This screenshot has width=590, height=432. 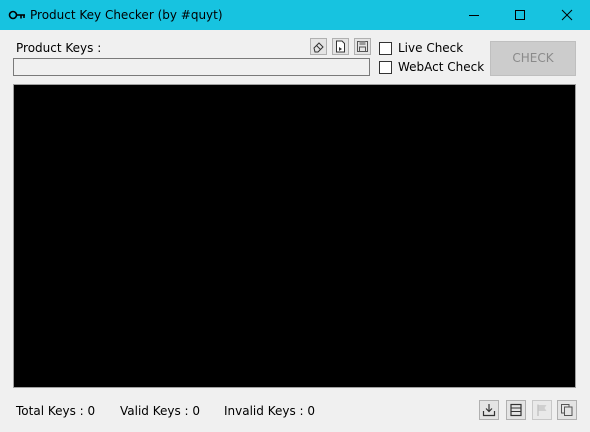 What do you see at coordinates (385, 48) in the screenshot?
I see `live-check-checkbox` at bounding box center [385, 48].